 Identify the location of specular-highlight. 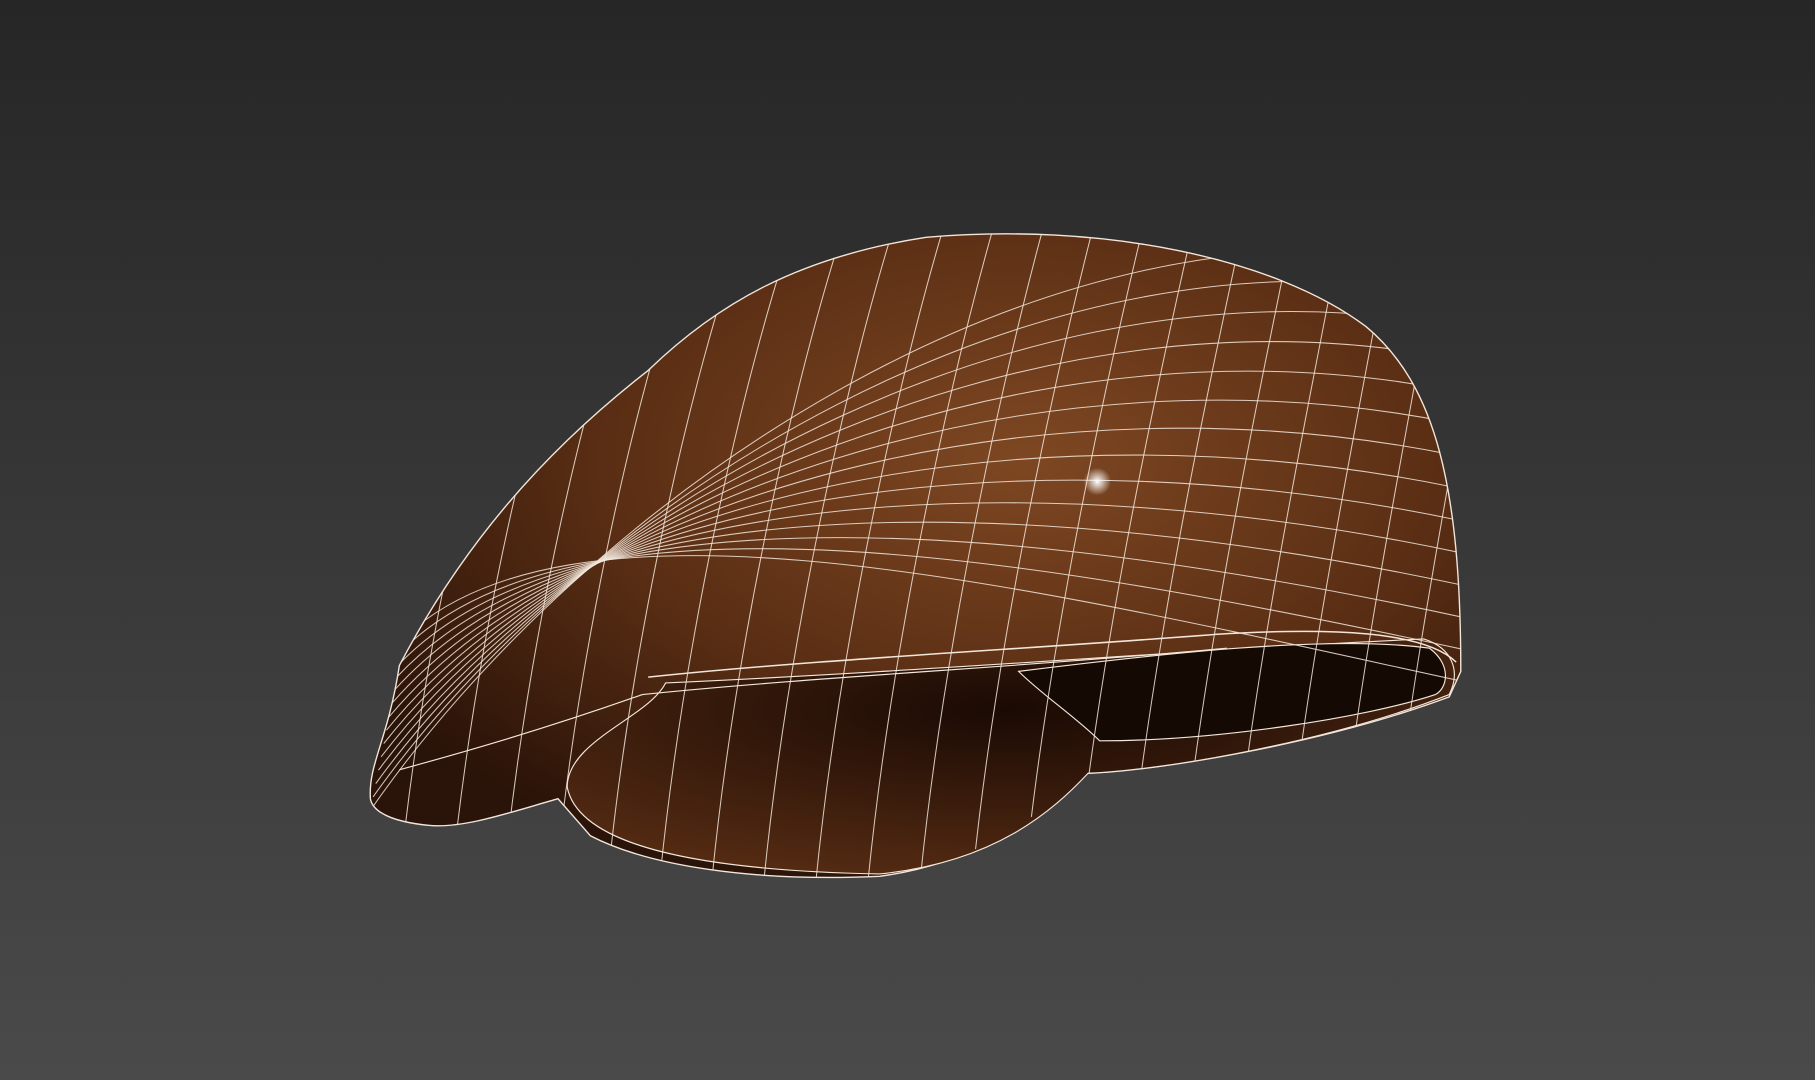
(1097, 481).